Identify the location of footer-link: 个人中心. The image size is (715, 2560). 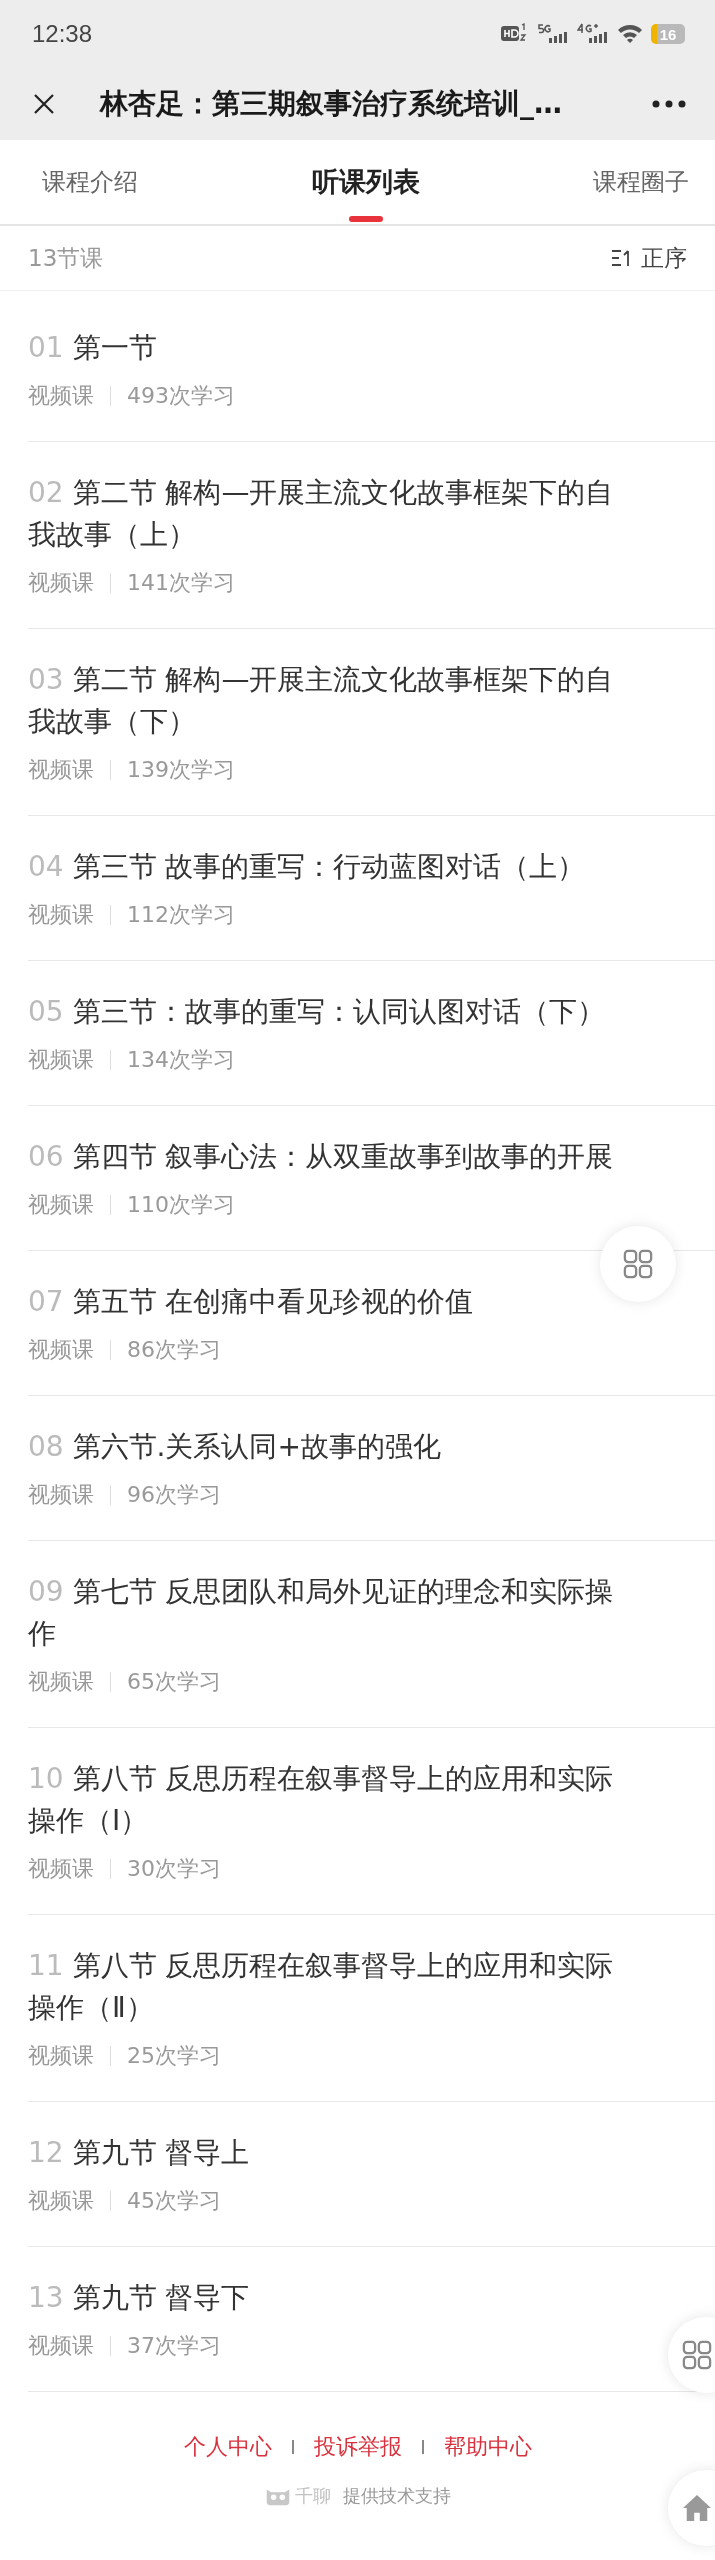
(227, 2447).